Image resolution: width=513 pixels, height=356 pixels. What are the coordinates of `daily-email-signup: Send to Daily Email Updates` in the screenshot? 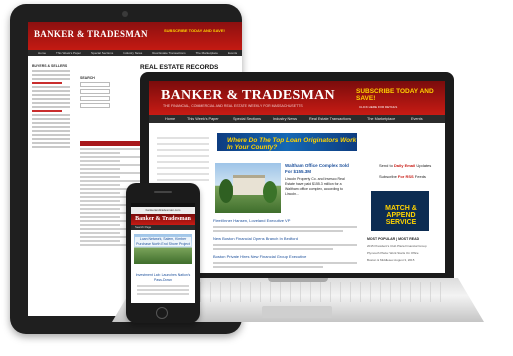 It's located at (409, 165).